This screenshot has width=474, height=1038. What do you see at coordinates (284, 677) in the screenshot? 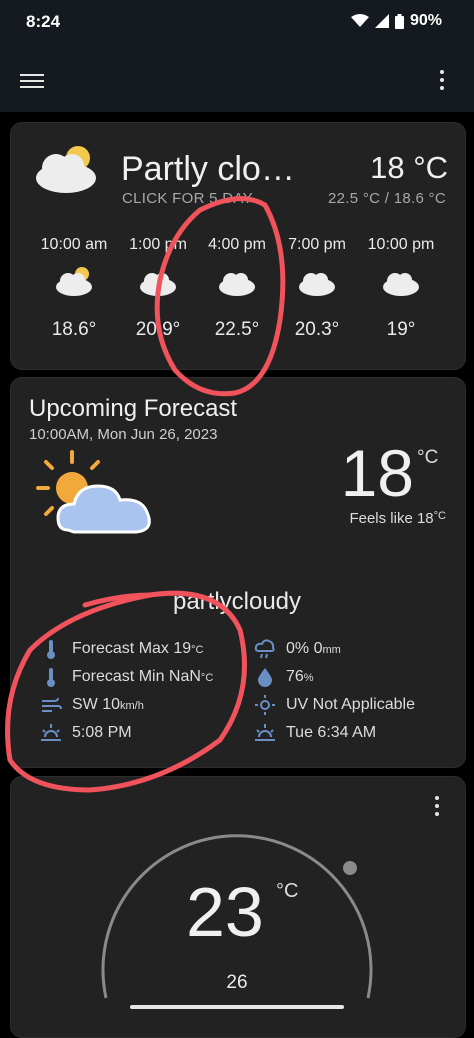
I see `humidity: 76%` at bounding box center [284, 677].